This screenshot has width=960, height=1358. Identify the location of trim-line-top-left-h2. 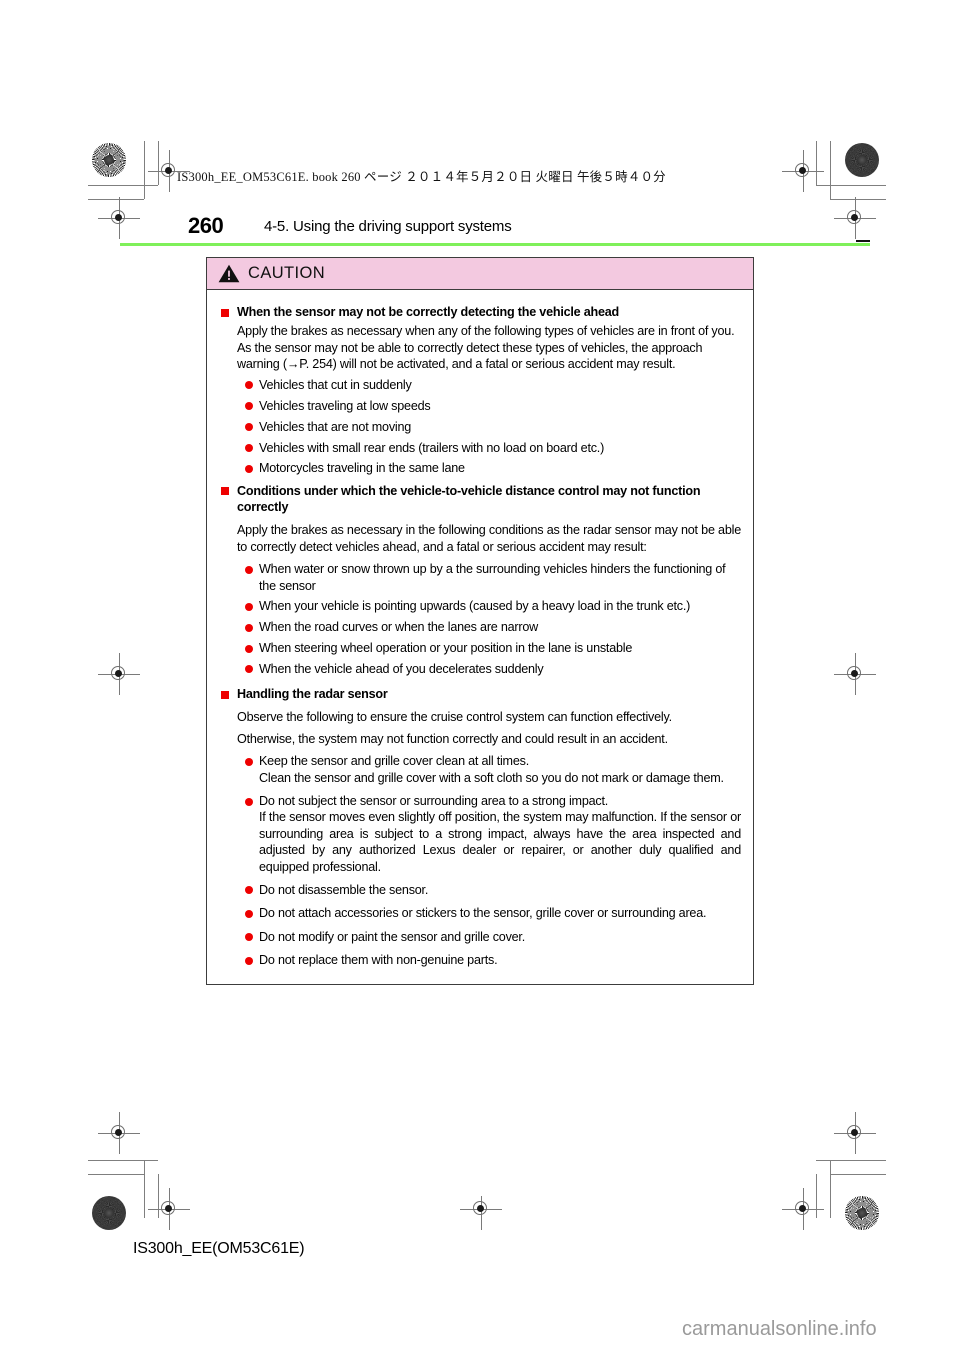
(116, 199).